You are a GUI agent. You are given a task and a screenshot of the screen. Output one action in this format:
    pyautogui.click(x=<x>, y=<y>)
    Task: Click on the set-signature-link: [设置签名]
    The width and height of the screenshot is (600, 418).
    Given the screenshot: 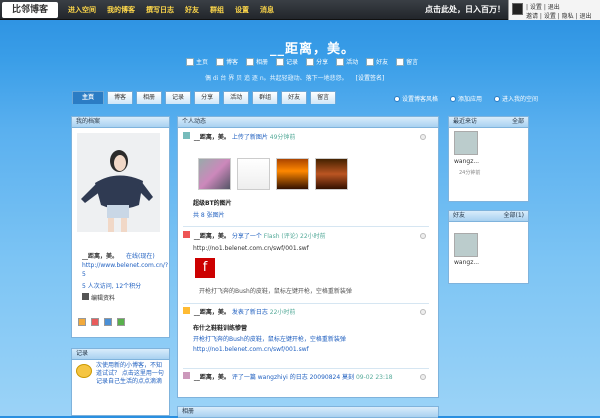 What is the action you would take?
    pyautogui.click(x=370, y=78)
    